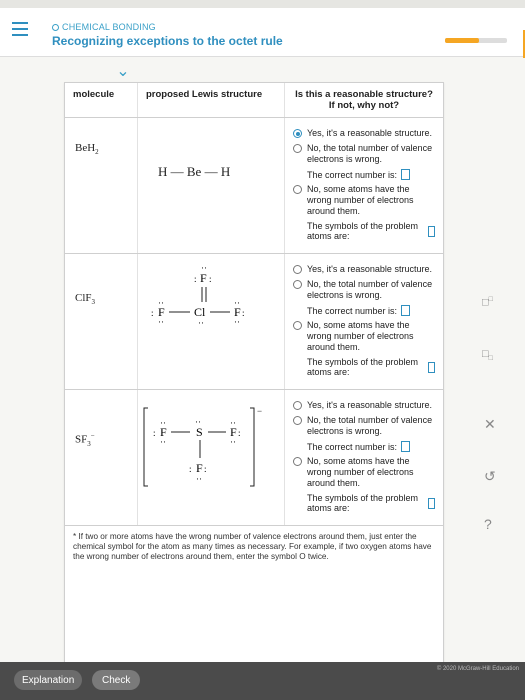 The width and height of the screenshot is (525, 700). What do you see at coordinates (477, 669) in the screenshot?
I see `copyright-text: © 2020 McGraw-Hill Education` at bounding box center [477, 669].